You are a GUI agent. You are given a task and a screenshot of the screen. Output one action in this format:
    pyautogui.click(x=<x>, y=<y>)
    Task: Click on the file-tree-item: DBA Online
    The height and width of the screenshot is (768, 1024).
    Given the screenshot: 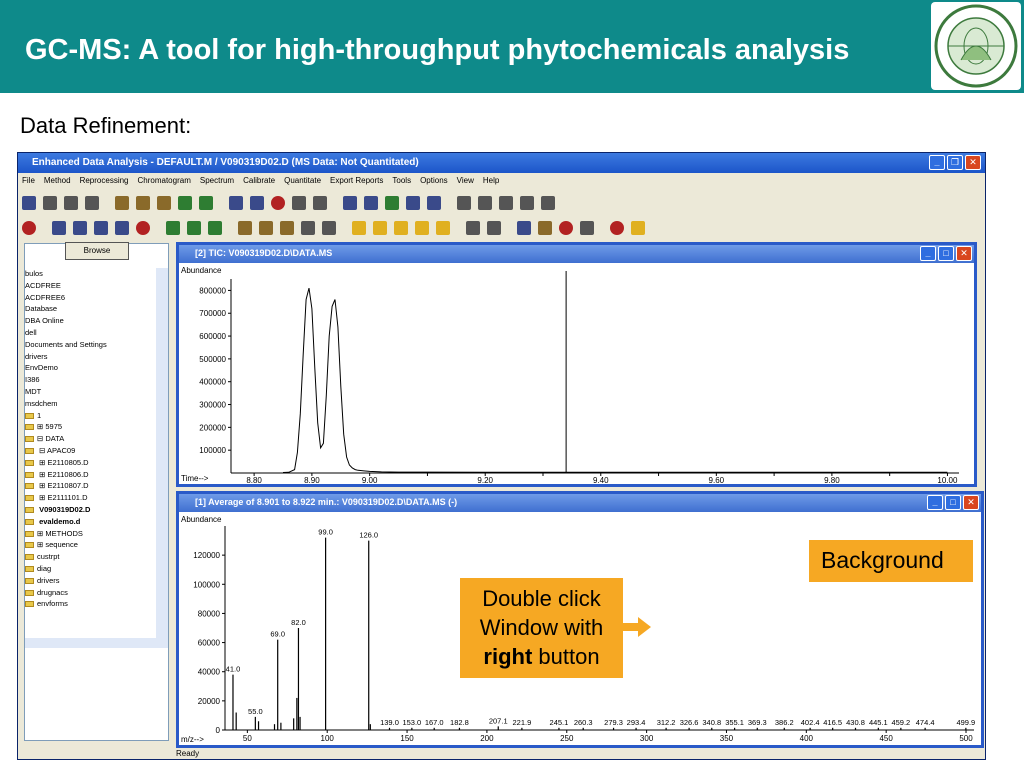 What is the action you would take?
    pyautogui.click(x=91, y=321)
    